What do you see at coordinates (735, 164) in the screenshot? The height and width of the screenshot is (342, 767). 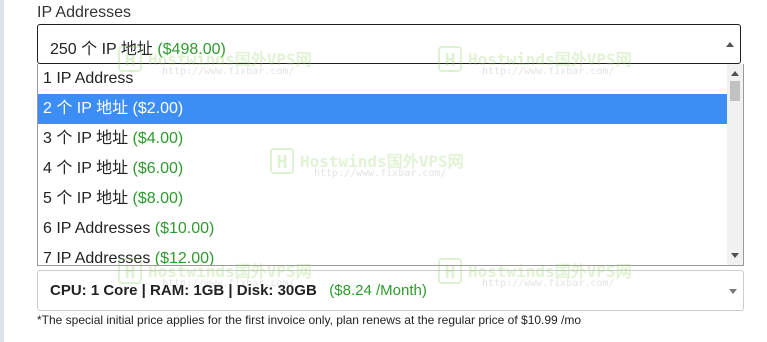 I see `dropdown-scrollbar` at bounding box center [735, 164].